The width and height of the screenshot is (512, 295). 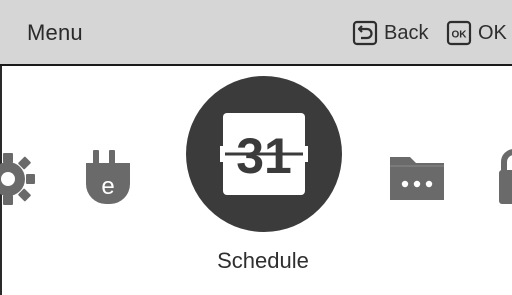 I want to click on ok-label: OK, so click(x=492, y=32).